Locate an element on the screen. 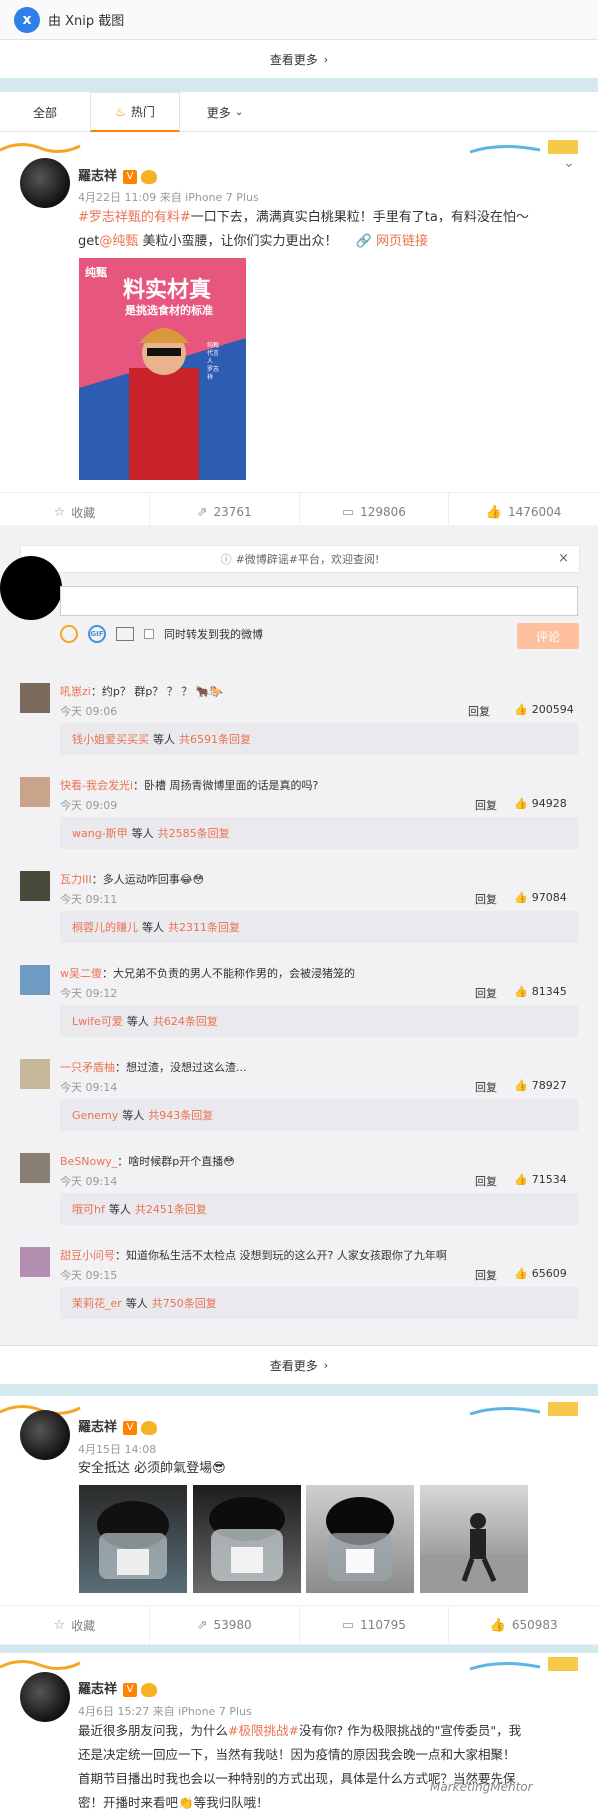 The height and width of the screenshot is (1817, 598). commenter-name: 甜豆小问号 is located at coordinates (87, 1255).